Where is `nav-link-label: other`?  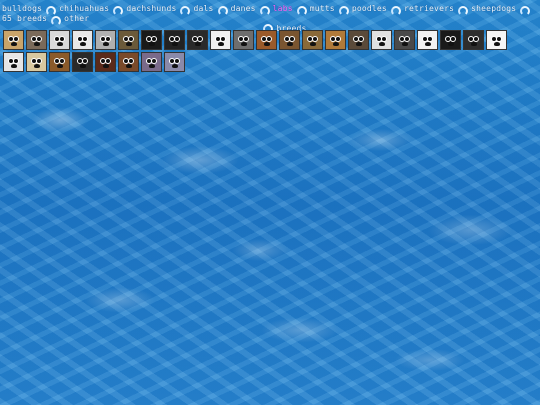
nav-link-label: other is located at coordinates (77, 18).